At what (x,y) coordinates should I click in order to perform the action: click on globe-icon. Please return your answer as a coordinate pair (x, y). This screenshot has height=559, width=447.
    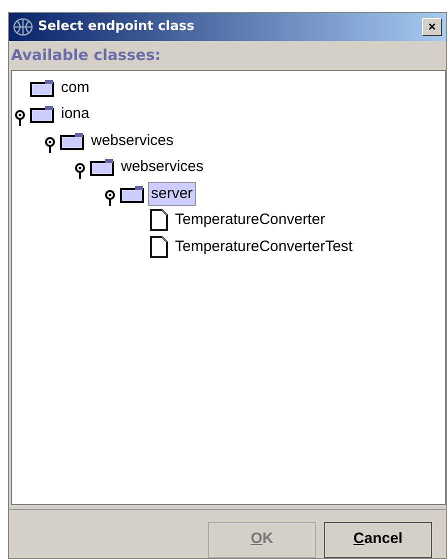
    Looking at the image, I should click on (23, 27).